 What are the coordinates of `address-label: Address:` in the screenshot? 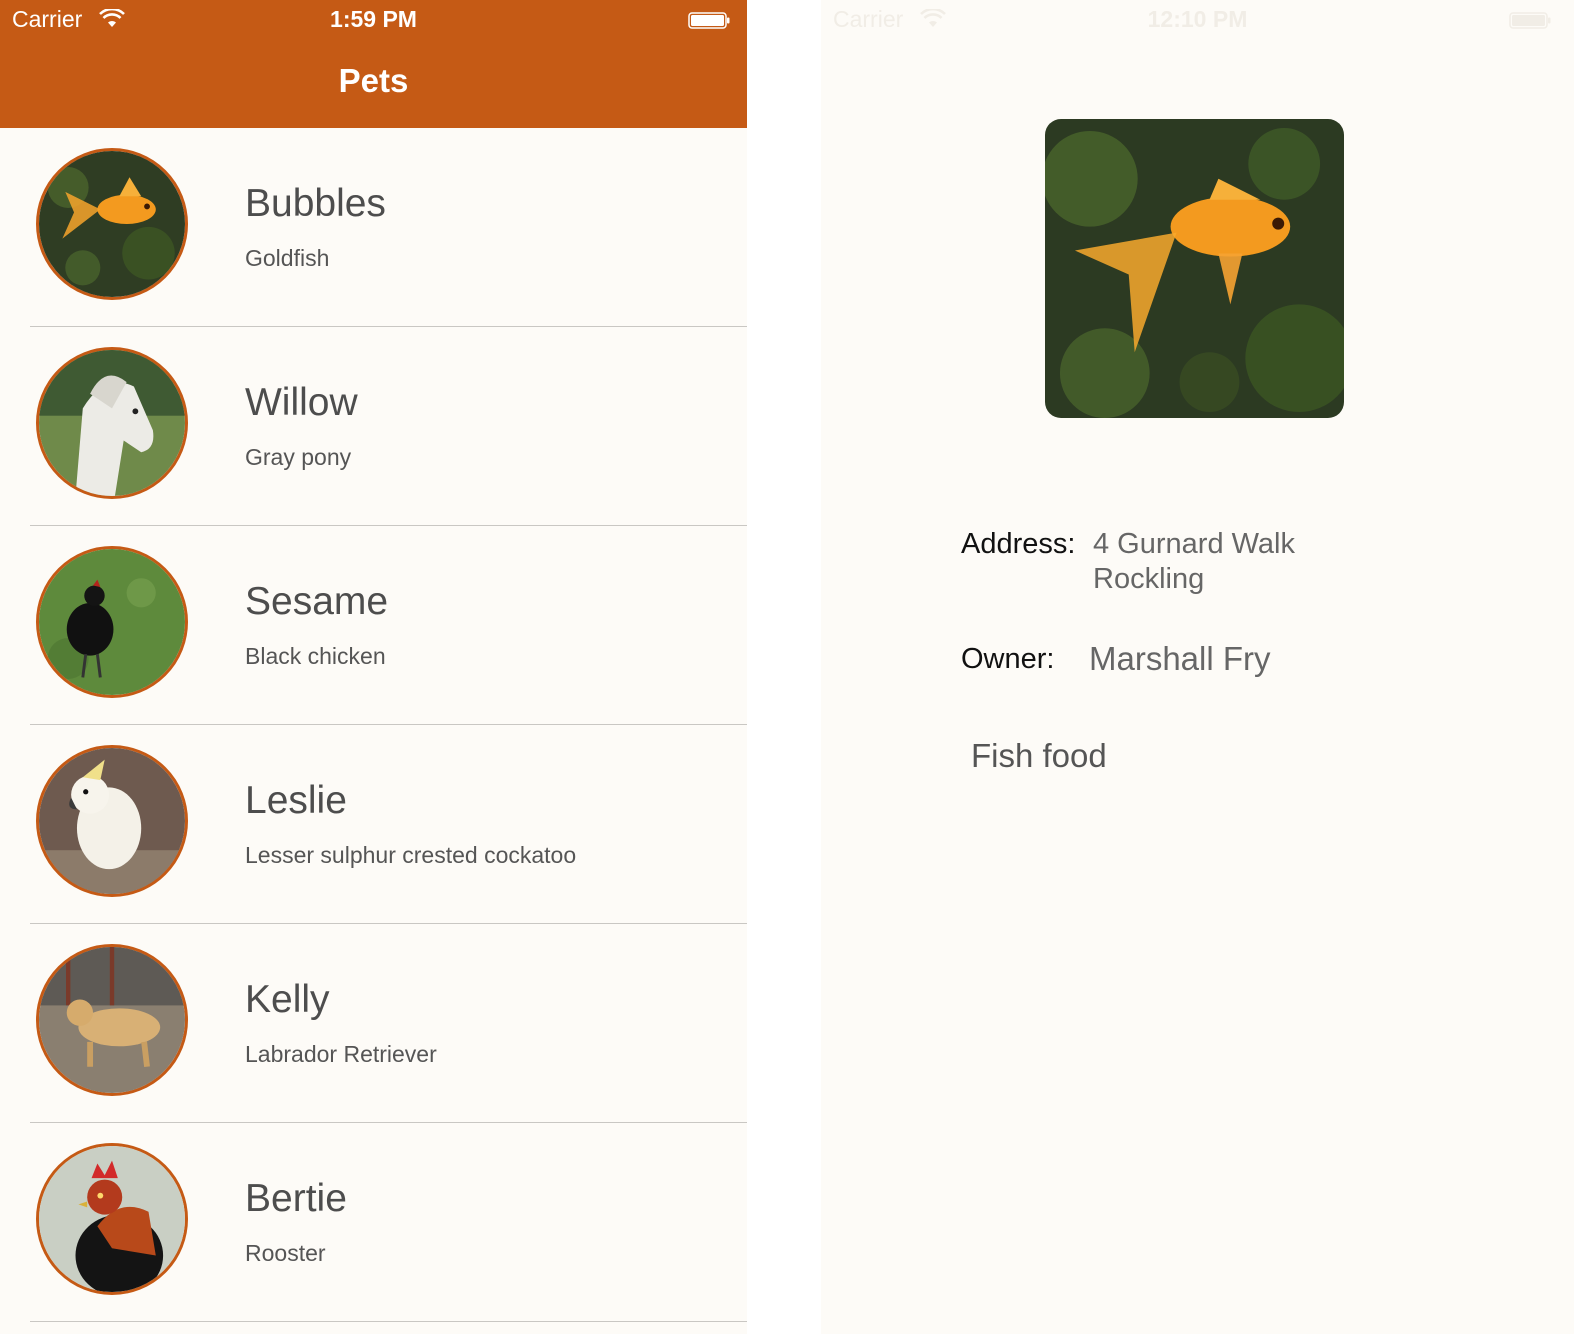 It's located at (1018, 544).